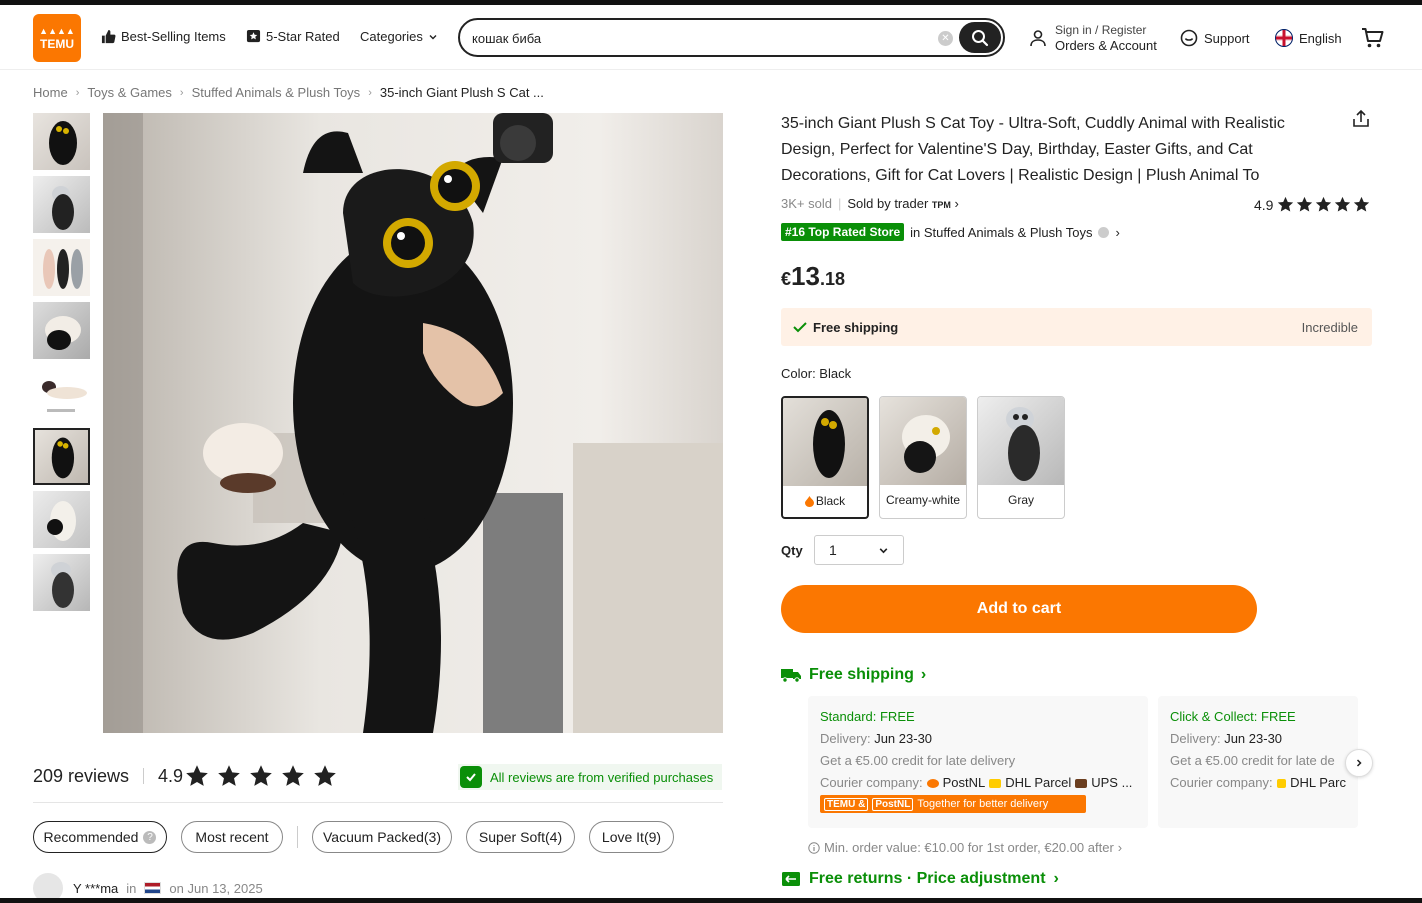  Describe the element at coordinates (631, 837) in the screenshot. I see `filter-love-it: Love It(9)` at that location.